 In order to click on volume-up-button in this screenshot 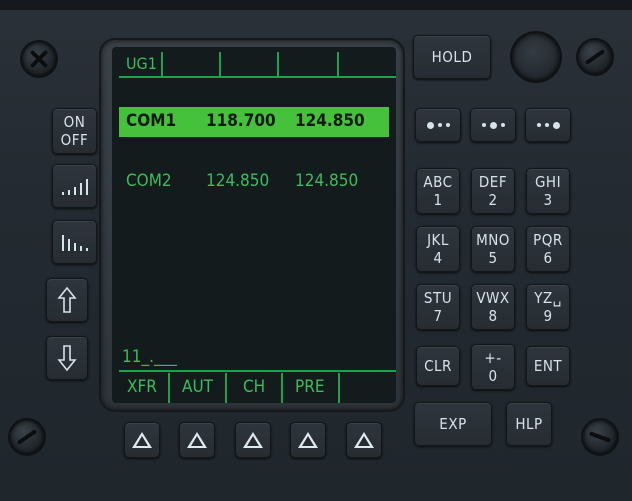, I will do `click(74, 186)`.